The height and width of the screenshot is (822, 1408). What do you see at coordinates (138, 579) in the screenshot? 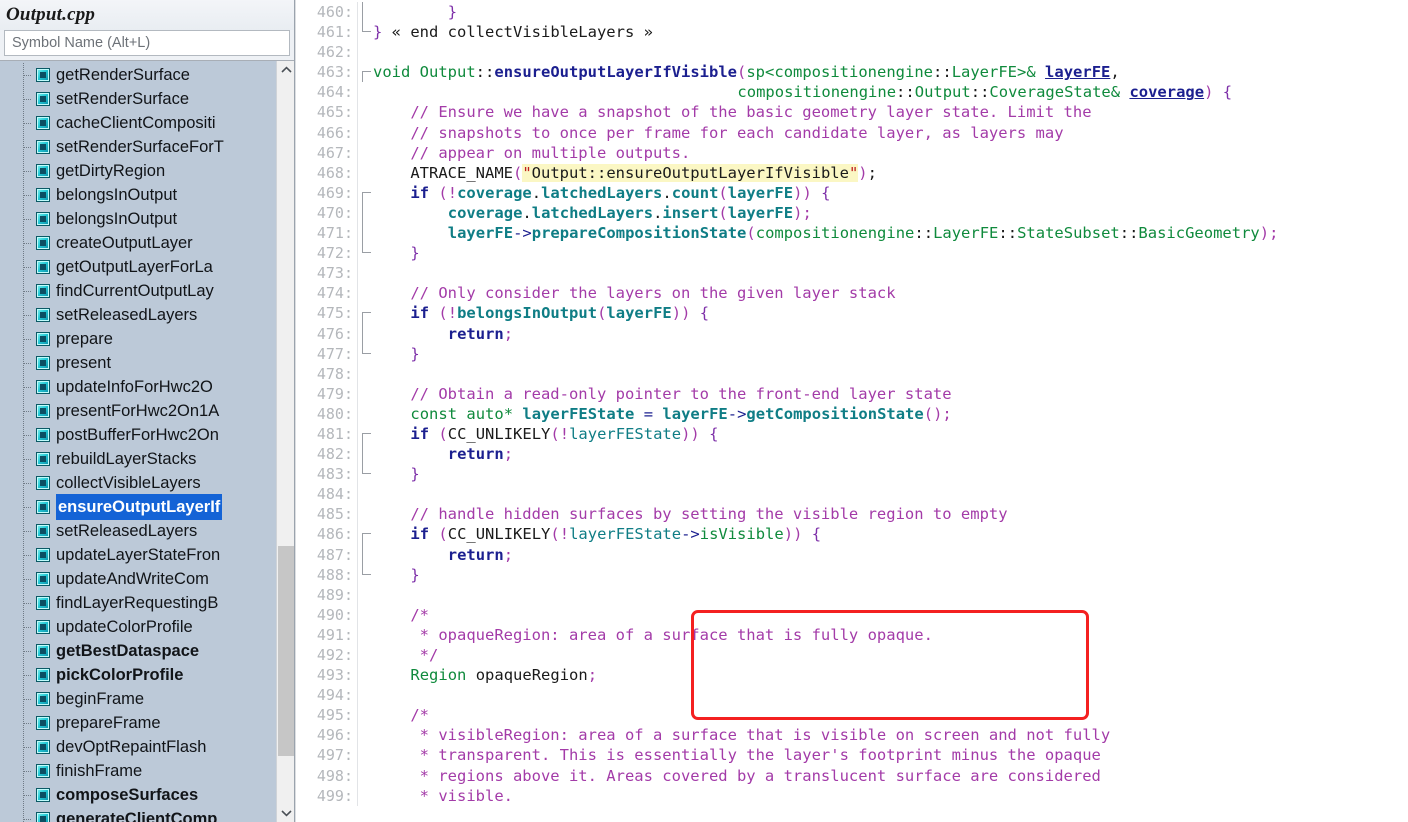
I see `symbol-tree-item: updateAndWriteCom` at bounding box center [138, 579].